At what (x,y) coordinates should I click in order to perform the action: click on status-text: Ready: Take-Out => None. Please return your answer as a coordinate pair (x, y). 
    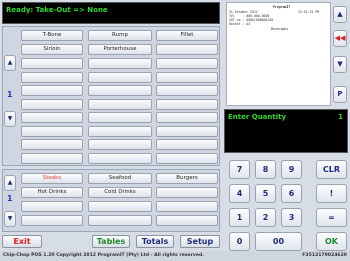
    Looking at the image, I should click on (57, 10).